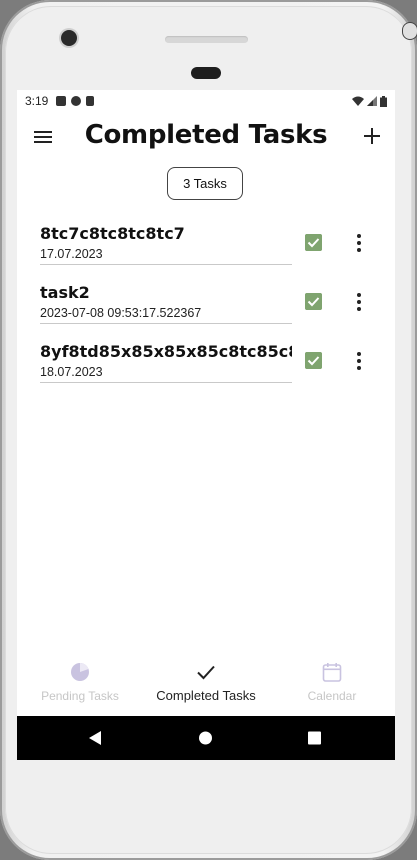 The height and width of the screenshot is (860, 417). Describe the element at coordinates (206, 672) in the screenshot. I see `checkmark-icon` at that location.